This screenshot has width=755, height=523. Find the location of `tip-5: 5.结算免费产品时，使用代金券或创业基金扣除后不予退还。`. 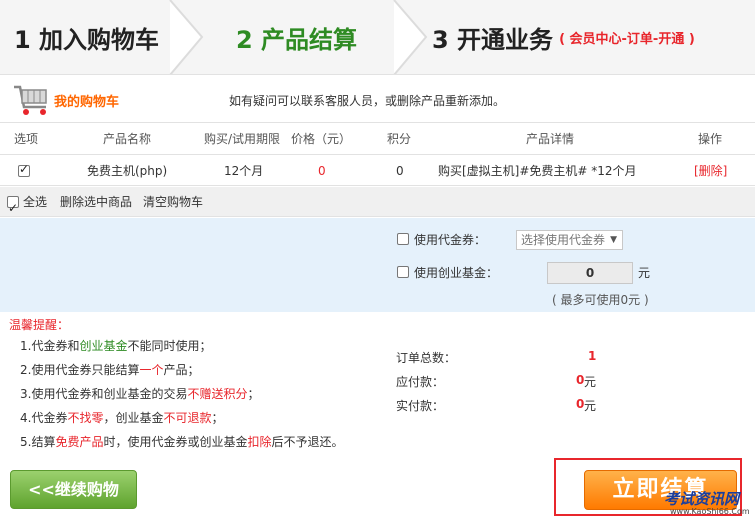

tip-5: 5.结算免费产品时，使用代金券或创业基金扣除后不予退还。 is located at coordinates (182, 441).